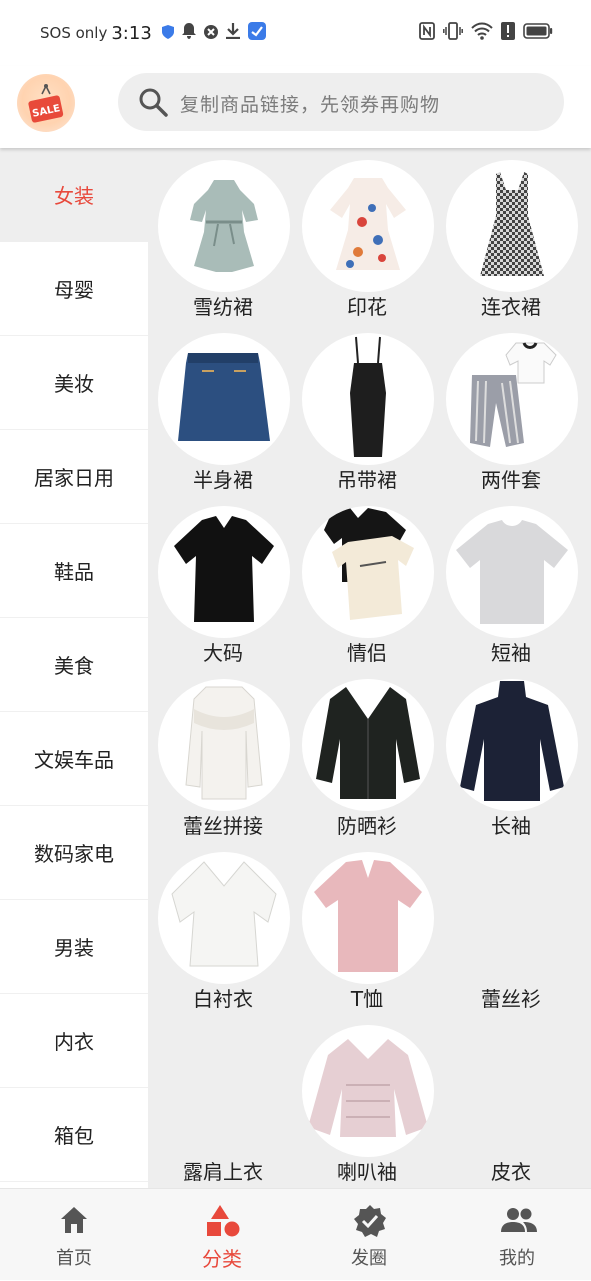 The width and height of the screenshot is (591, 1281). What do you see at coordinates (427, 33) in the screenshot?
I see `nfc-icon` at bounding box center [427, 33].